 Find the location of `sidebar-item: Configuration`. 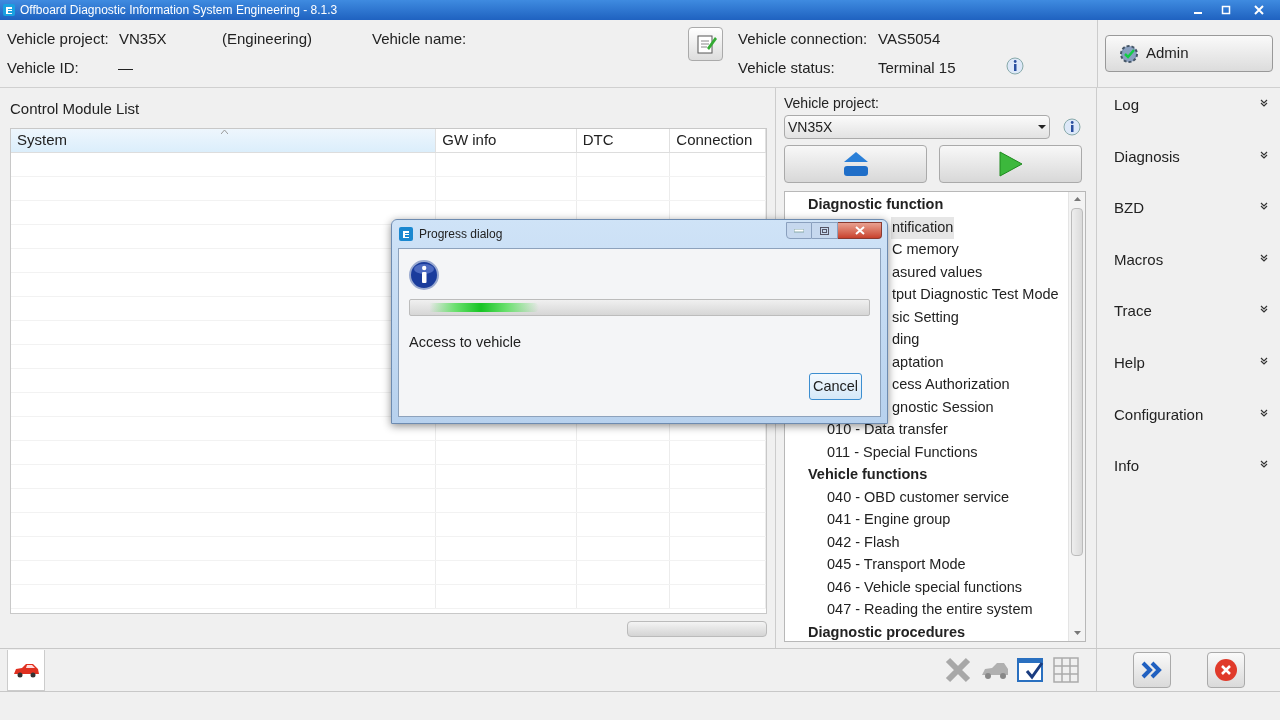

sidebar-item: Configuration is located at coordinates (1159, 415).